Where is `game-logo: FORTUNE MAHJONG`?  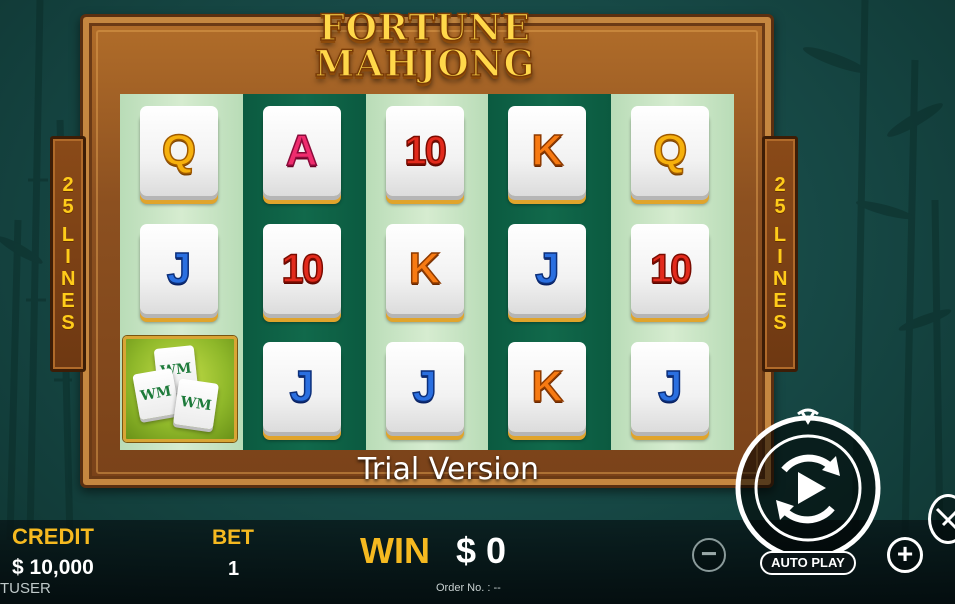 game-logo: FORTUNE MAHJONG is located at coordinates (425, 45).